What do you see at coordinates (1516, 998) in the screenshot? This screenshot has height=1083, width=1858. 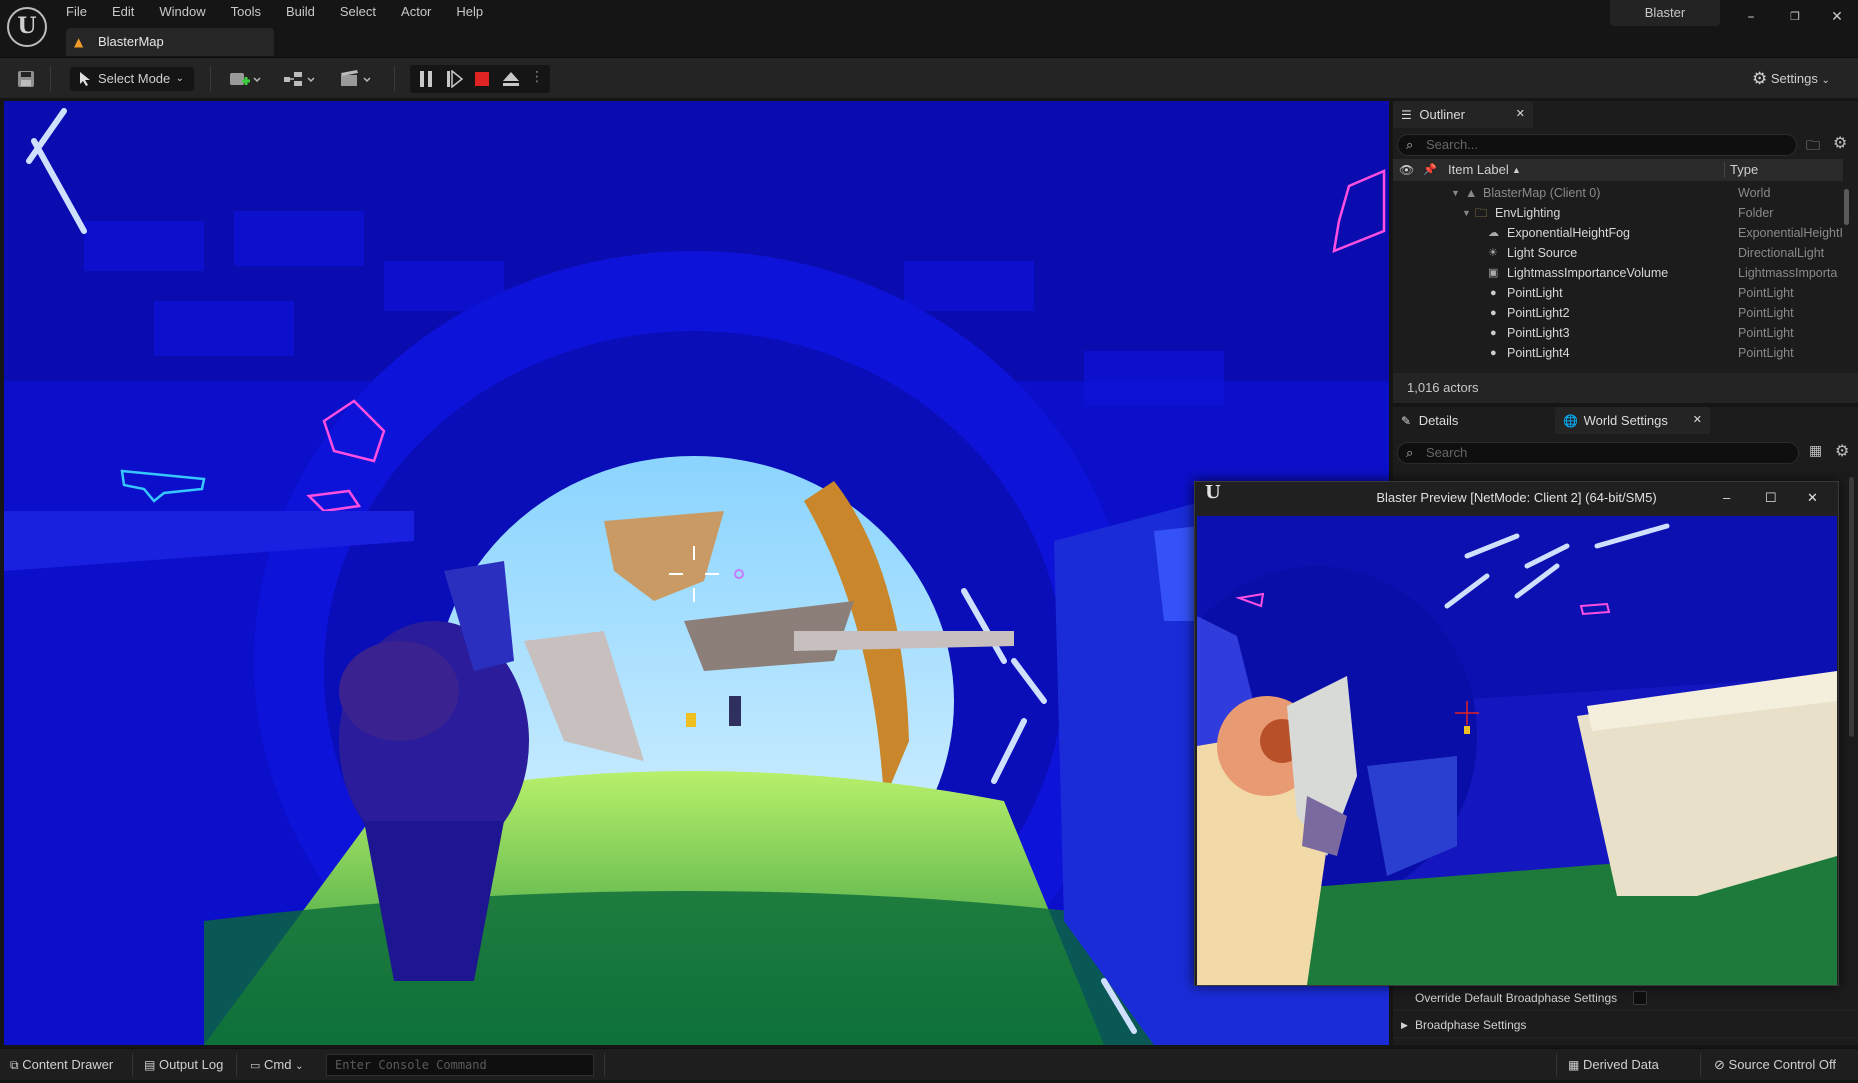 I see `override-broadphase-label: Override Default Broadphase Settings` at bounding box center [1516, 998].